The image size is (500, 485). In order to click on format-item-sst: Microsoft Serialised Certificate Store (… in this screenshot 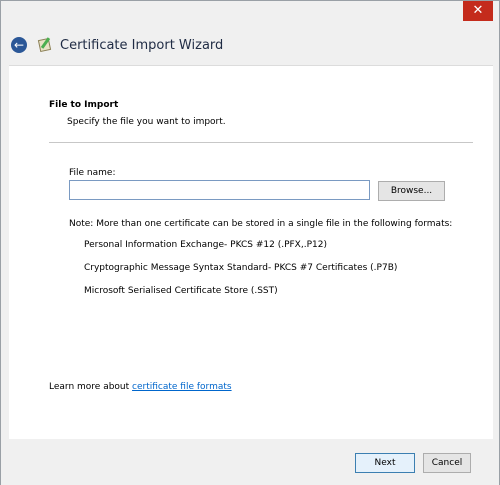, I will do `click(181, 291)`.